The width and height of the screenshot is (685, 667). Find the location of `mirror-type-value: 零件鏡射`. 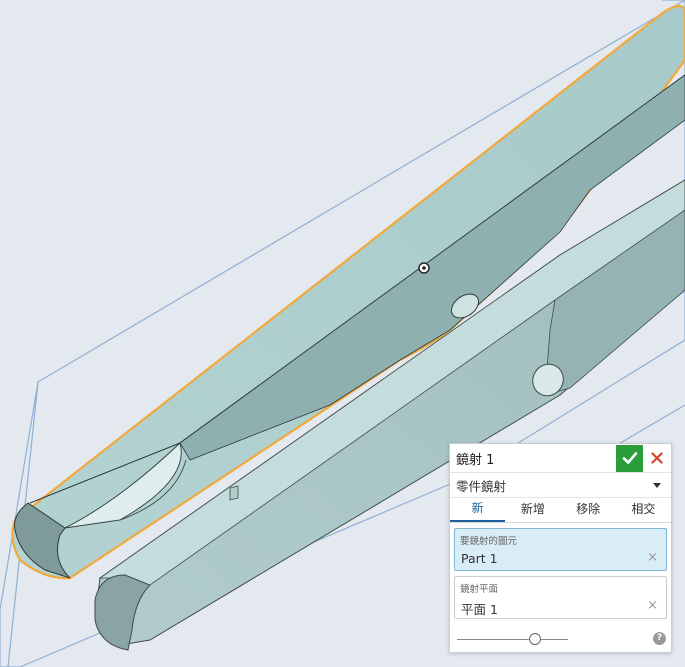

mirror-type-value: 零件鏡射 is located at coordinates (481, 486).